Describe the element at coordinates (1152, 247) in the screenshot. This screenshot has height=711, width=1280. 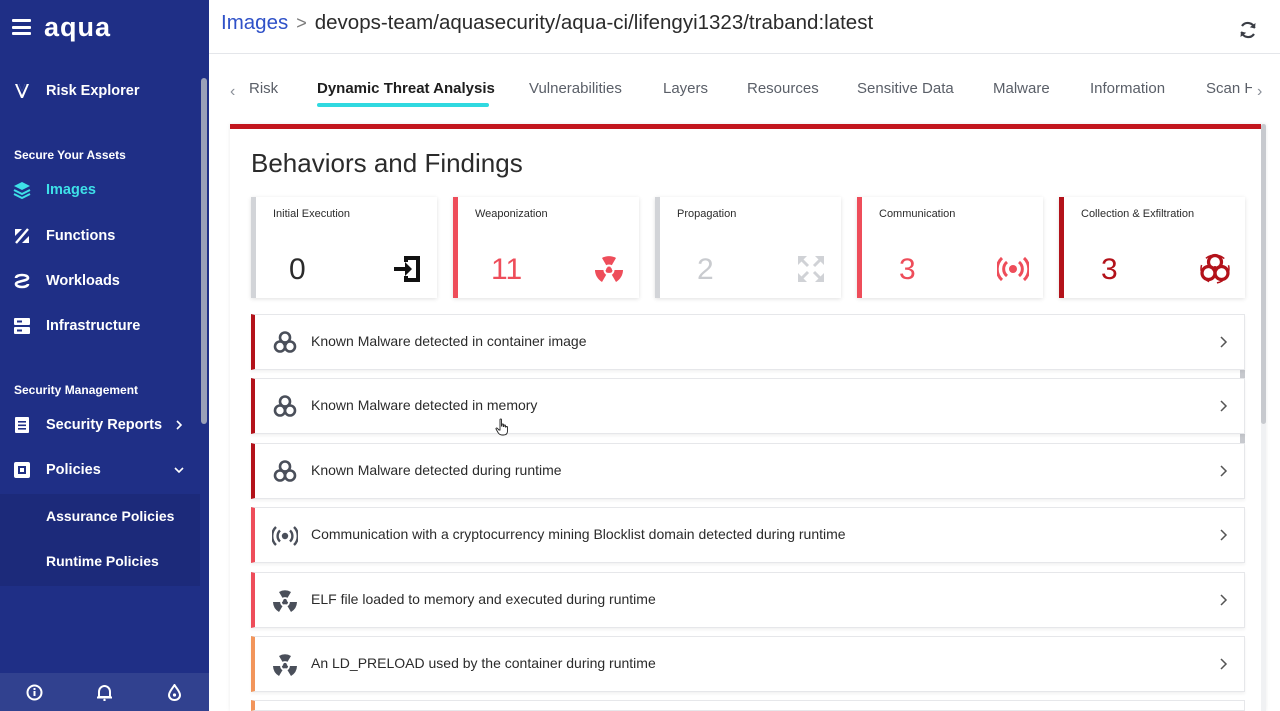
I see `category-card-collection-exfiltration: Collection & Exfiltration 3` at that location.